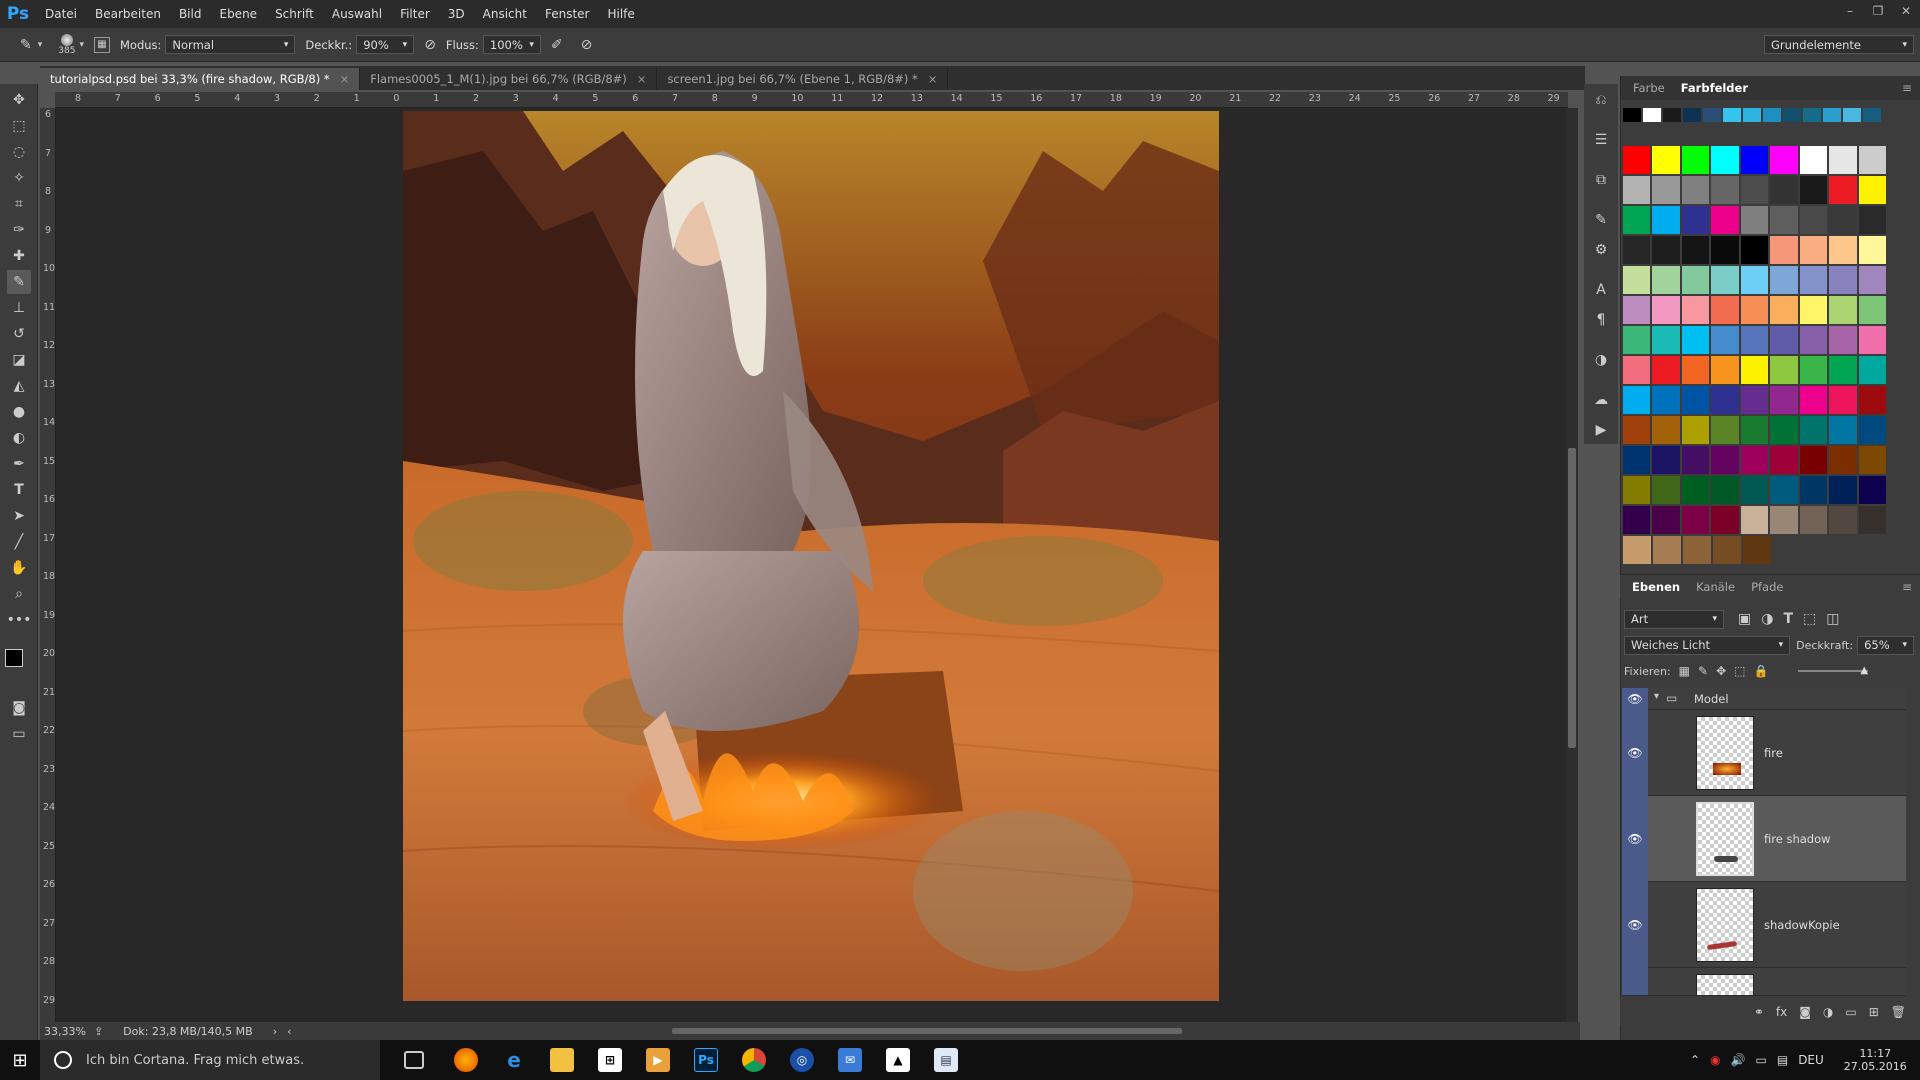 This screenshot has height=1080, width=1920. What do you see at coordinates (1782, 1060) in the screenshot?
I see `notification-icon: ▤` at bounding box center [1782, 1060].